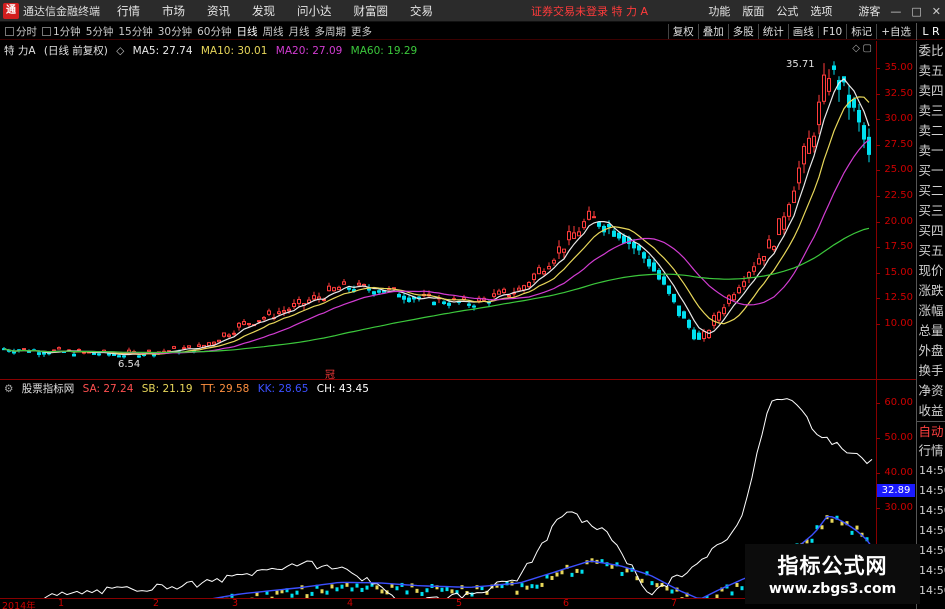  Describe the element at coordinates (719, 11) in the screenshot. I see `menu-item-function: 功能` at that location.